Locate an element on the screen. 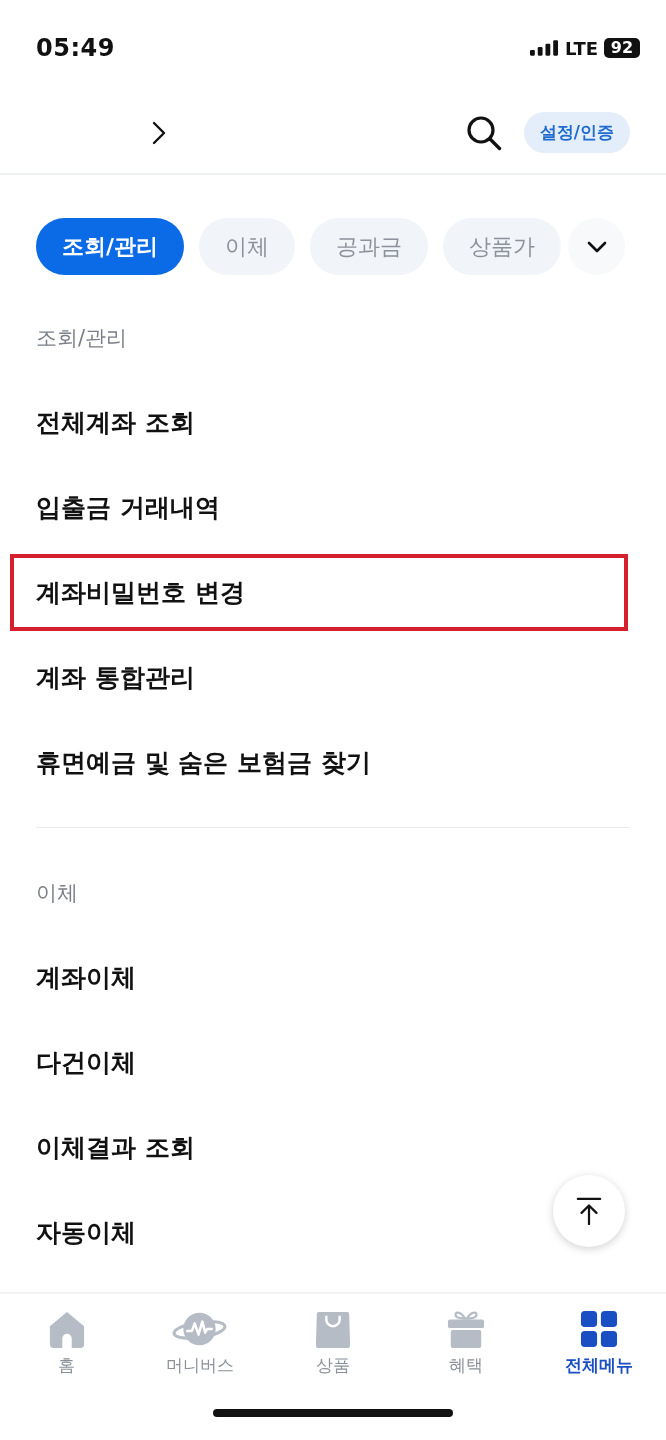 This screenshot has width=666, height=1440. battery-level: 92 is located at coordinates (622, 48).